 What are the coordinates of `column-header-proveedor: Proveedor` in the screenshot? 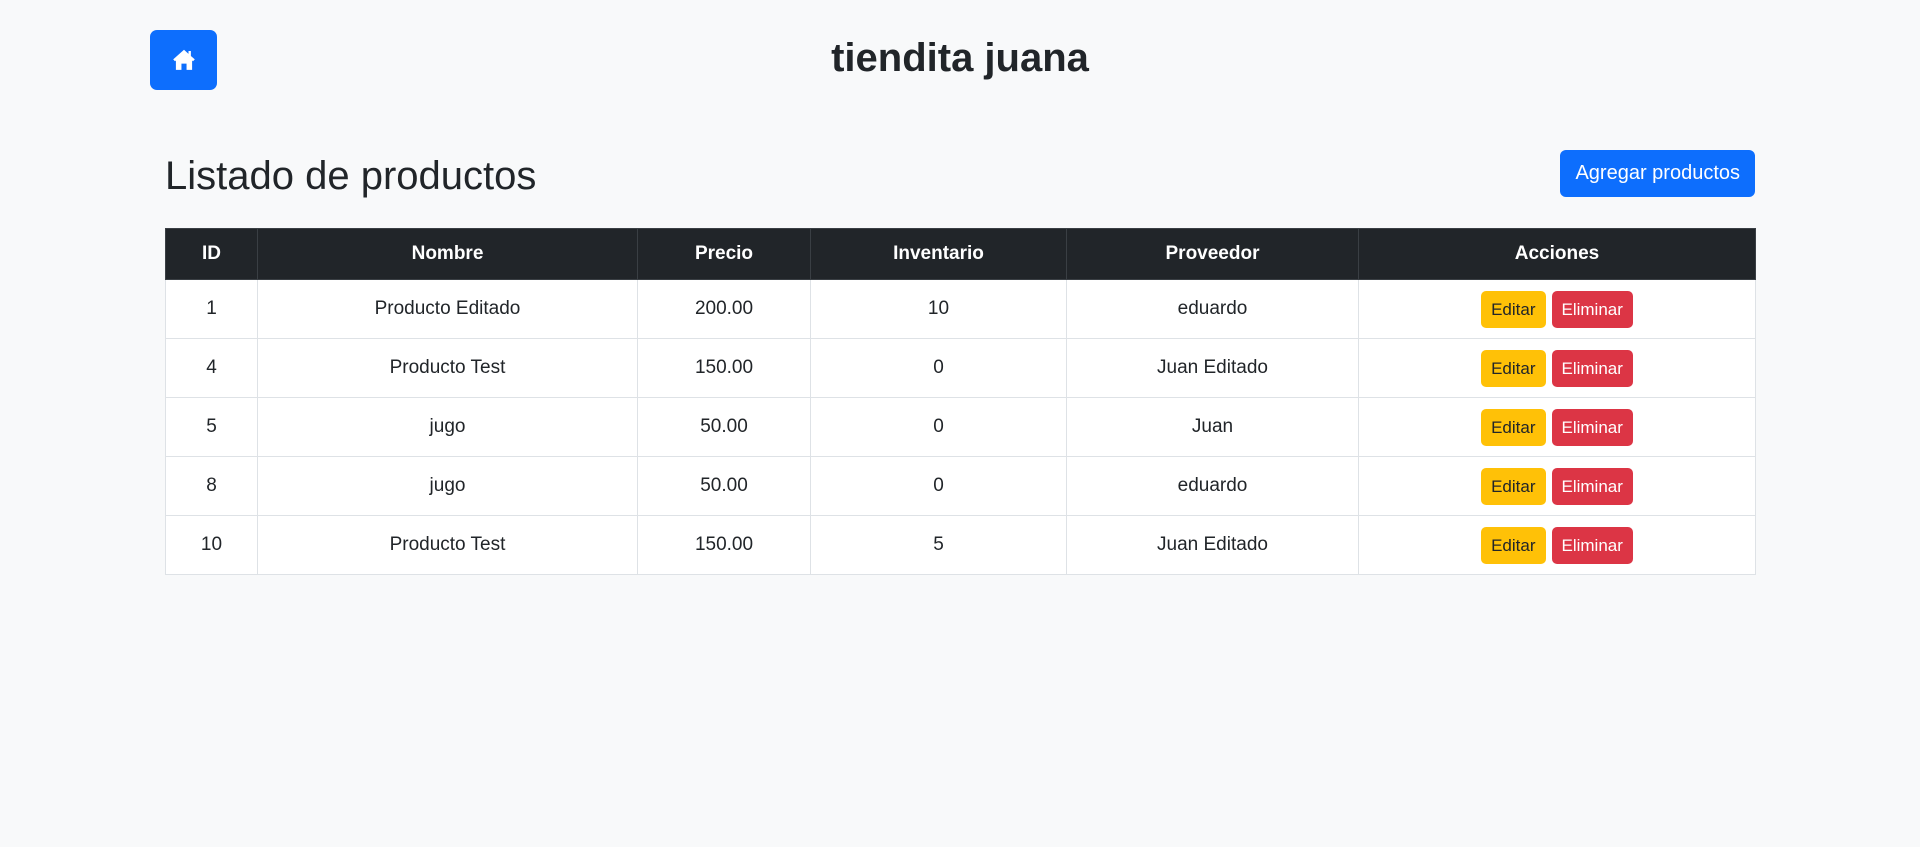 It's located at (1212, 254).